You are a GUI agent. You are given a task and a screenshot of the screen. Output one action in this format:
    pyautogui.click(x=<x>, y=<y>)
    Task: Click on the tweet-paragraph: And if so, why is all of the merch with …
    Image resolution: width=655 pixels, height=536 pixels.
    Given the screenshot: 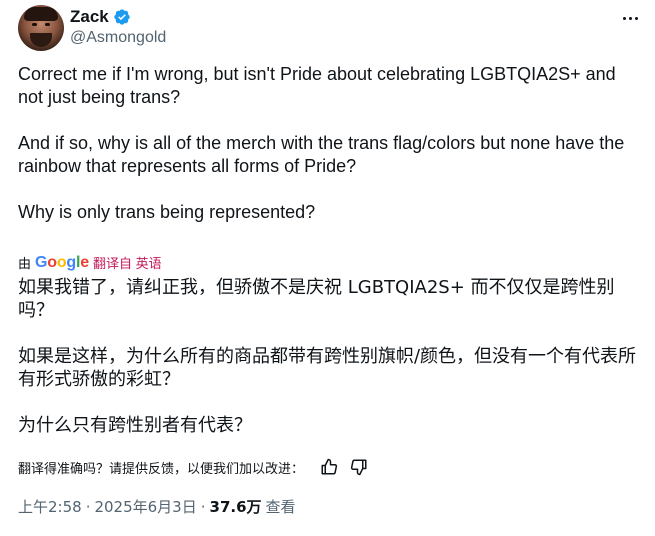 What is the action you would take?
    pyautogui.click(x=321, y=154)
    